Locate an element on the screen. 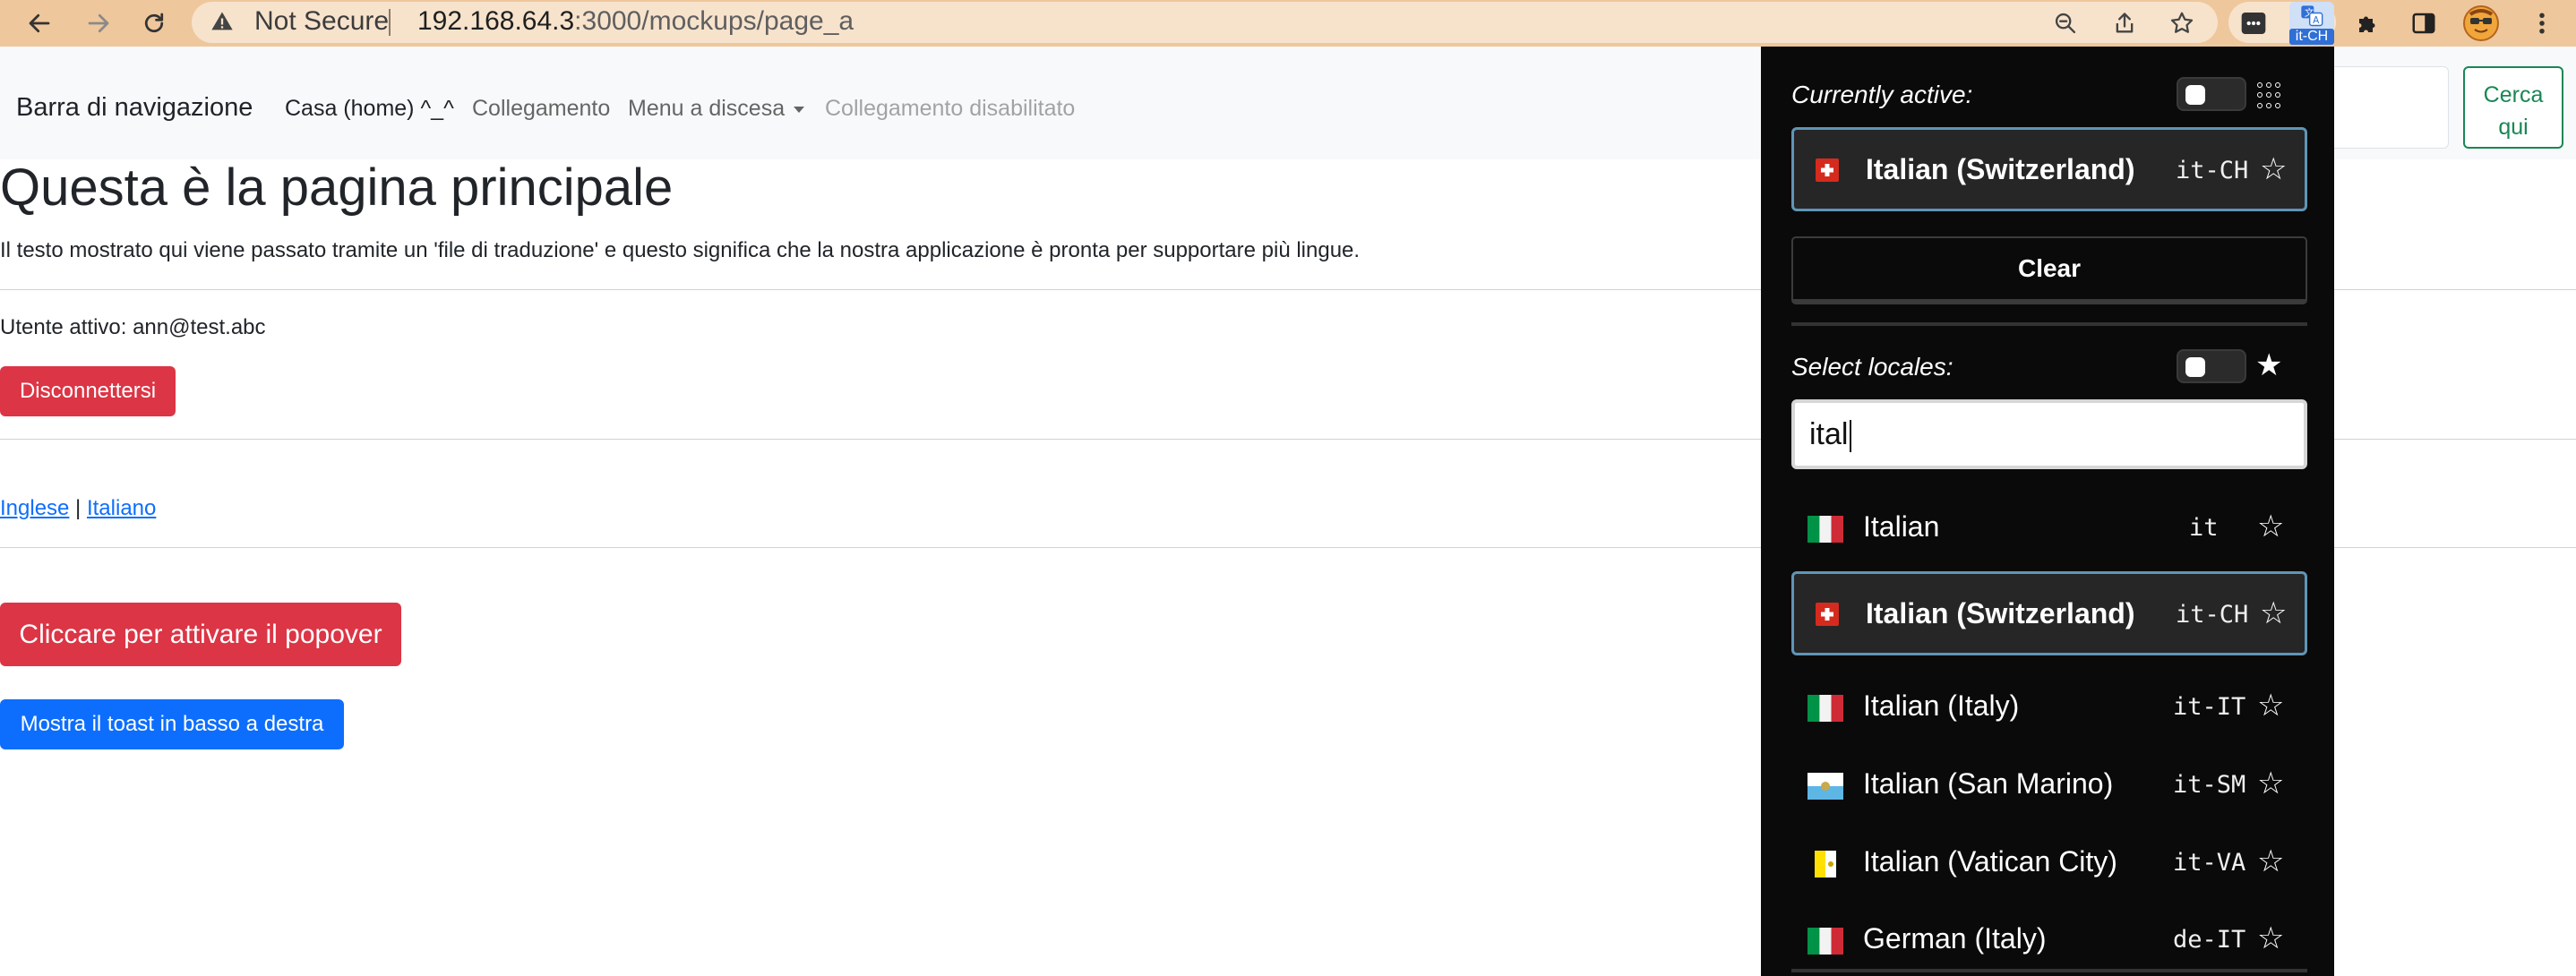 This screenshot has height=976, width=2576. text-cursor is located at coordinates (1851, 437).